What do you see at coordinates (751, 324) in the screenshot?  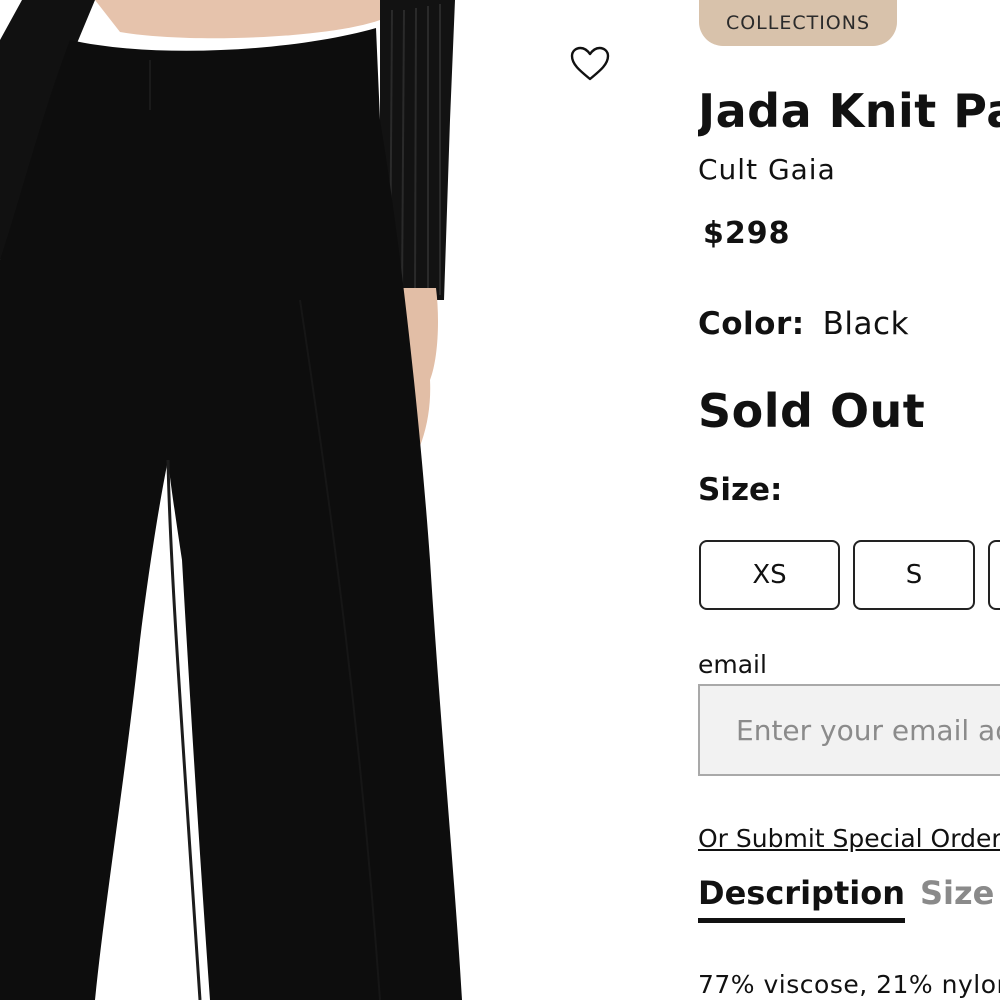 I see `color-label: Color:` at bounding box center [751, 324].